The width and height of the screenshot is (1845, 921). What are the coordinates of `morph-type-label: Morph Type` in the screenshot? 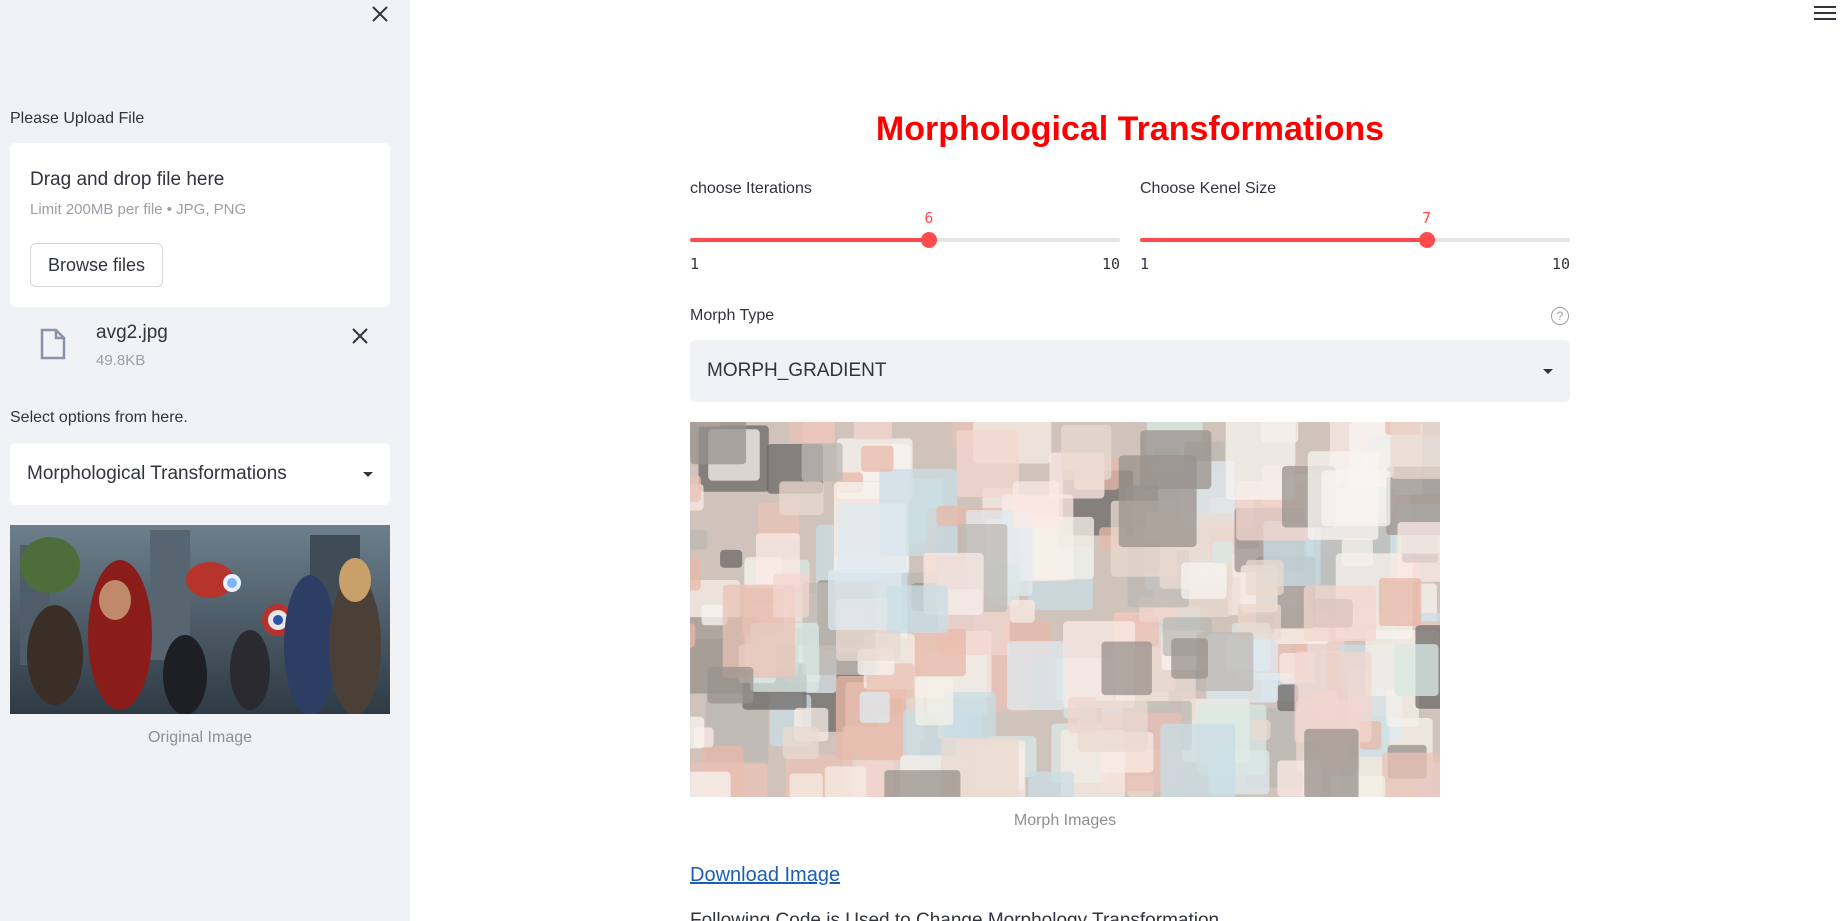 It's located at (732, 315).